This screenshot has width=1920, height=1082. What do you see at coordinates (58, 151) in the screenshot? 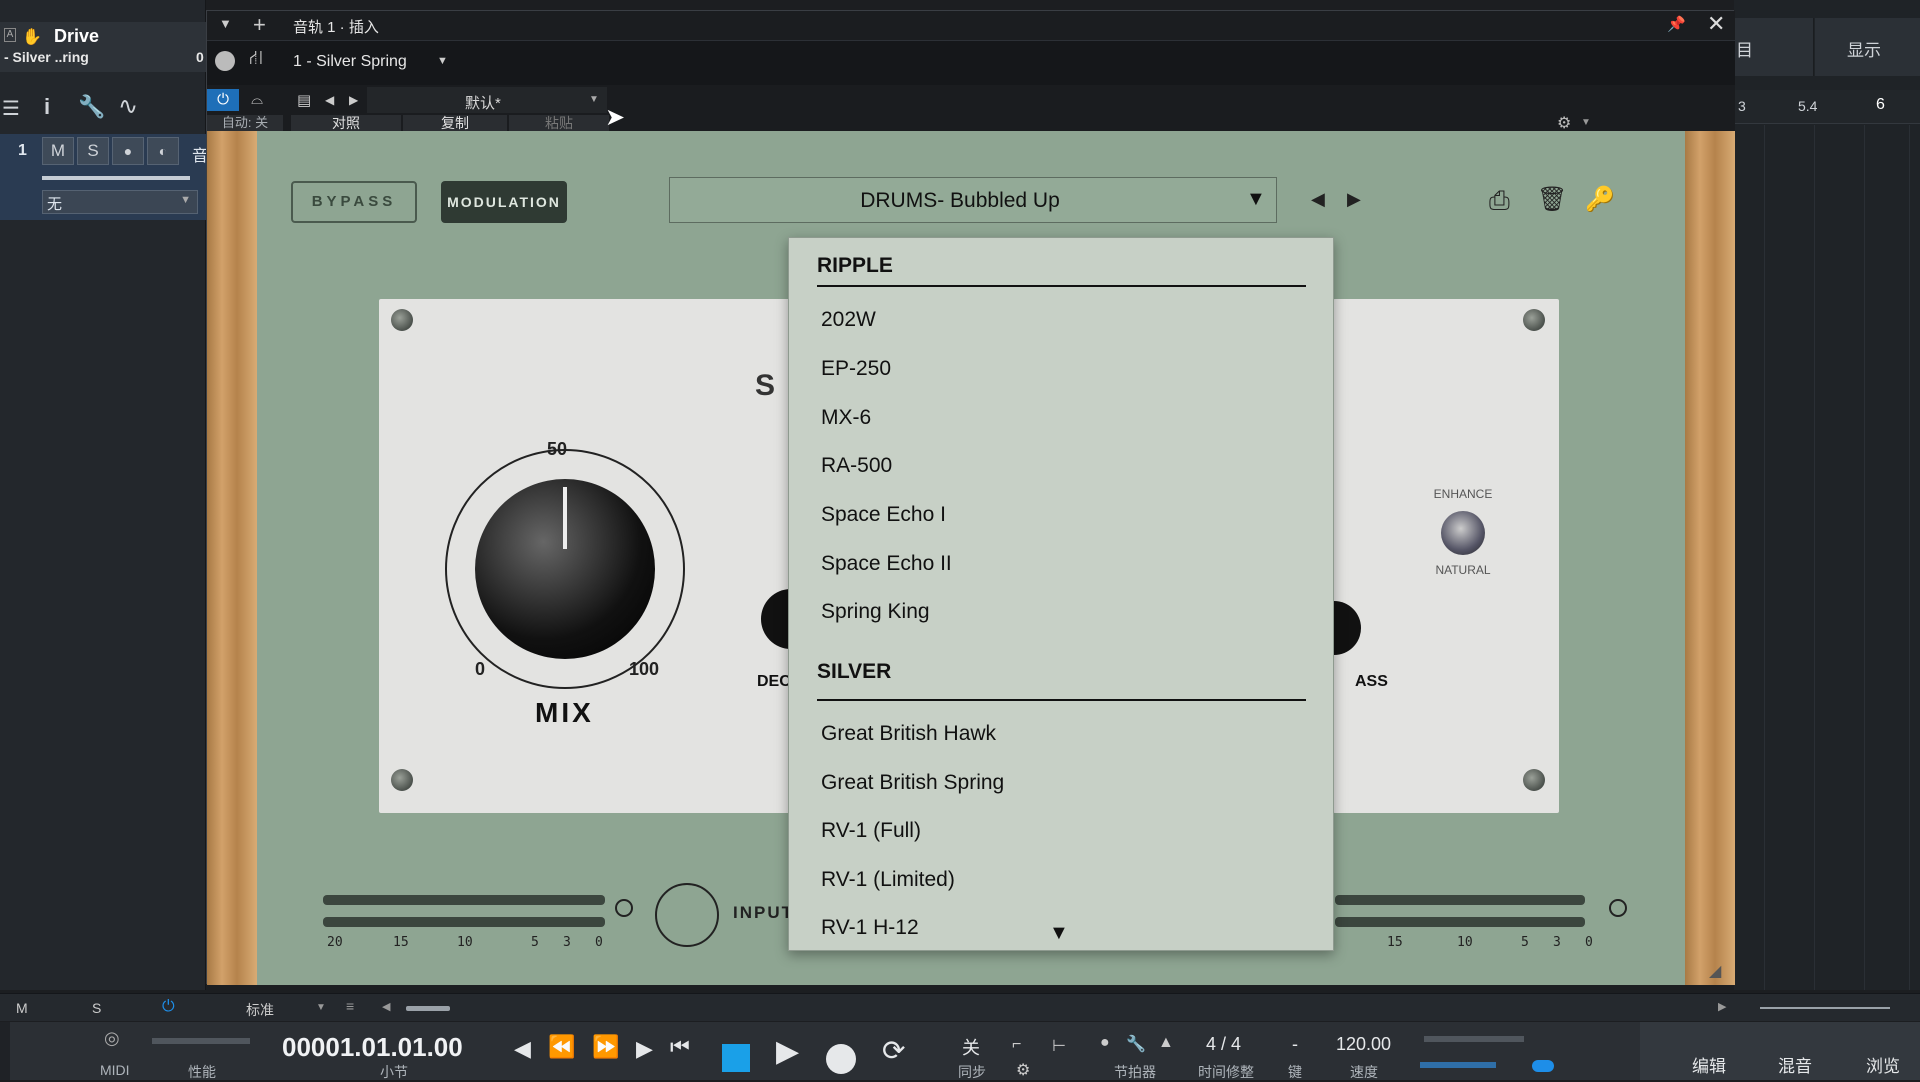
I see `mute-button: M` at bounding box center [58, 151].